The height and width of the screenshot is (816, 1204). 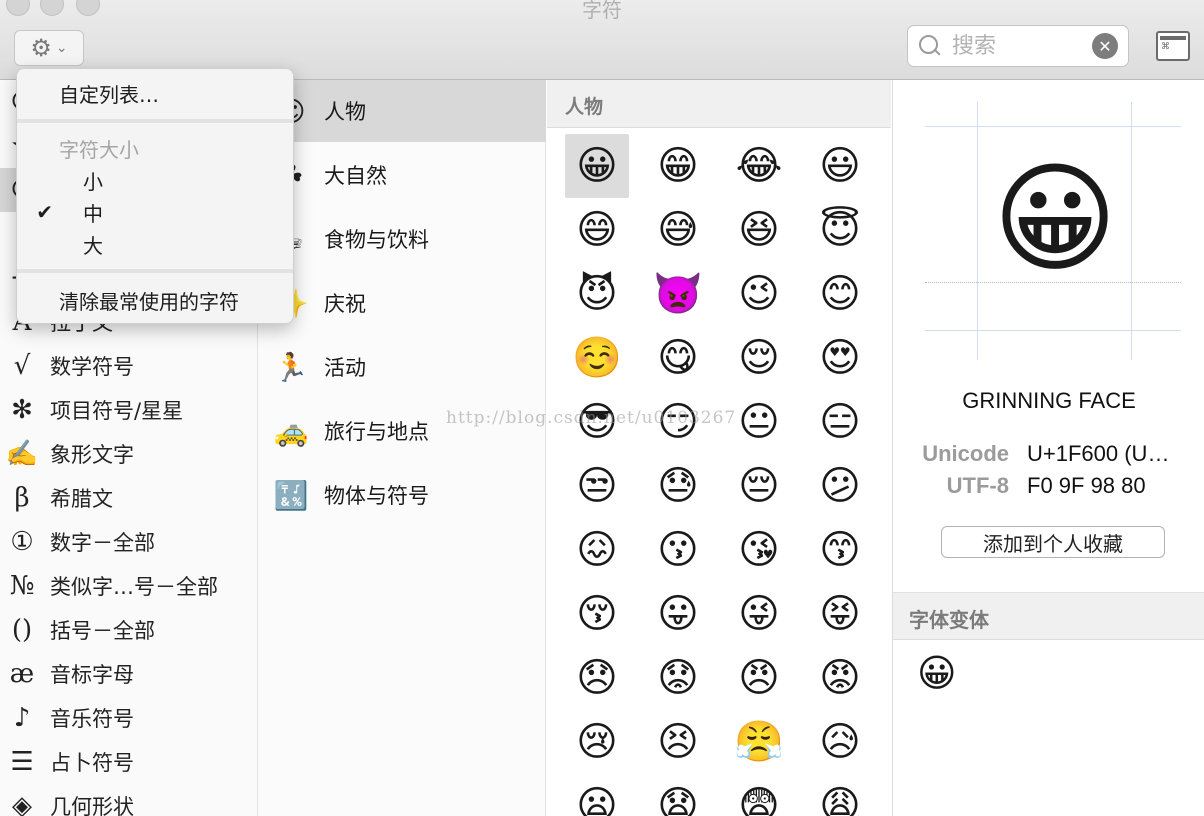 I want to click on category-label: 人物, so click(x=345, y=112).